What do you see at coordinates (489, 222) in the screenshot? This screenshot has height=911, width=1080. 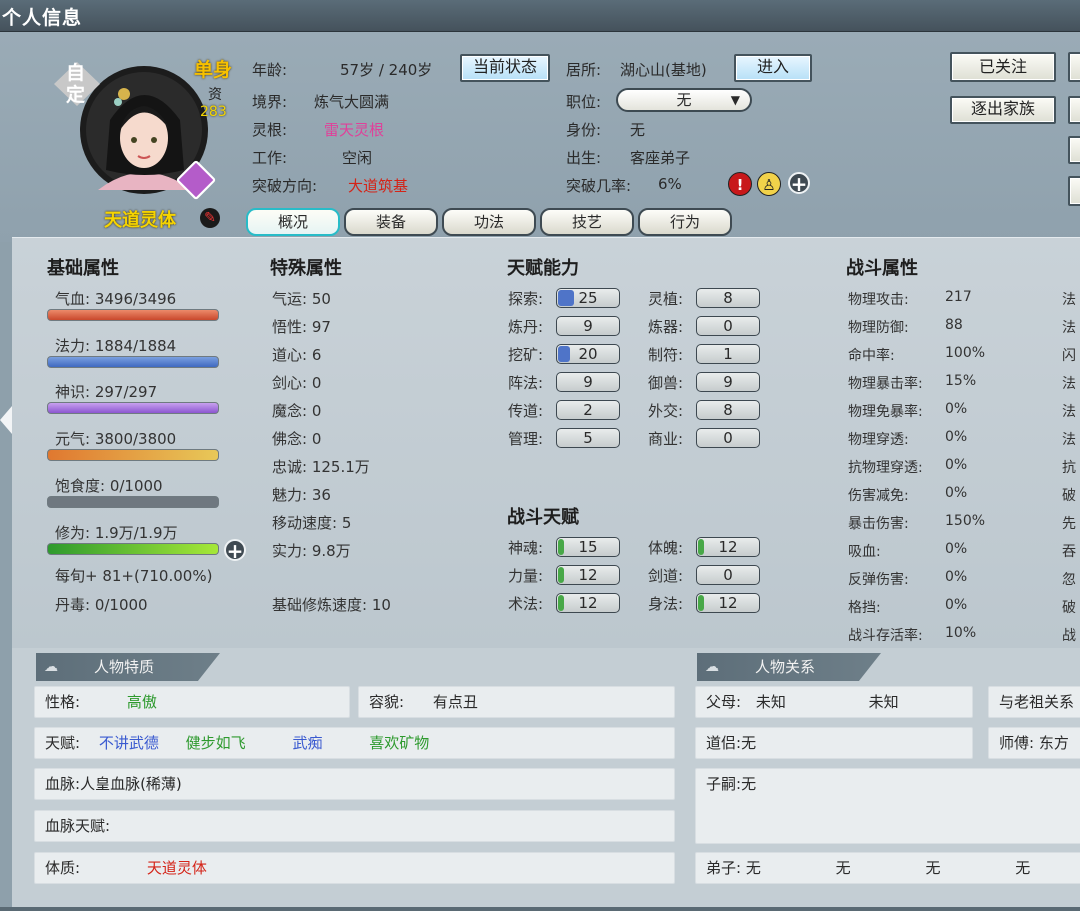 I see `tab-skills: 功法` at bounding box center [489, 222].